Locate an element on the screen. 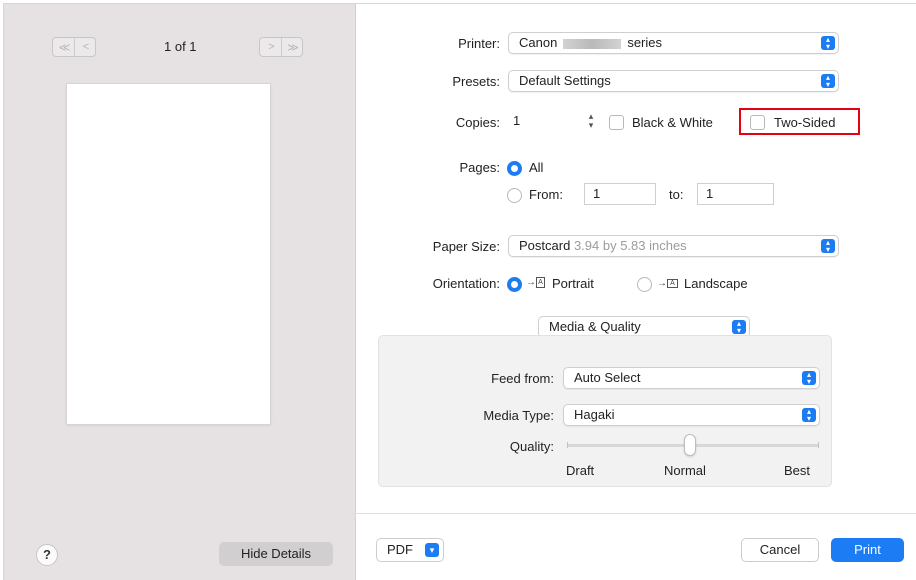  quality-draft-label: Draft is located at coordinates (580, 470).